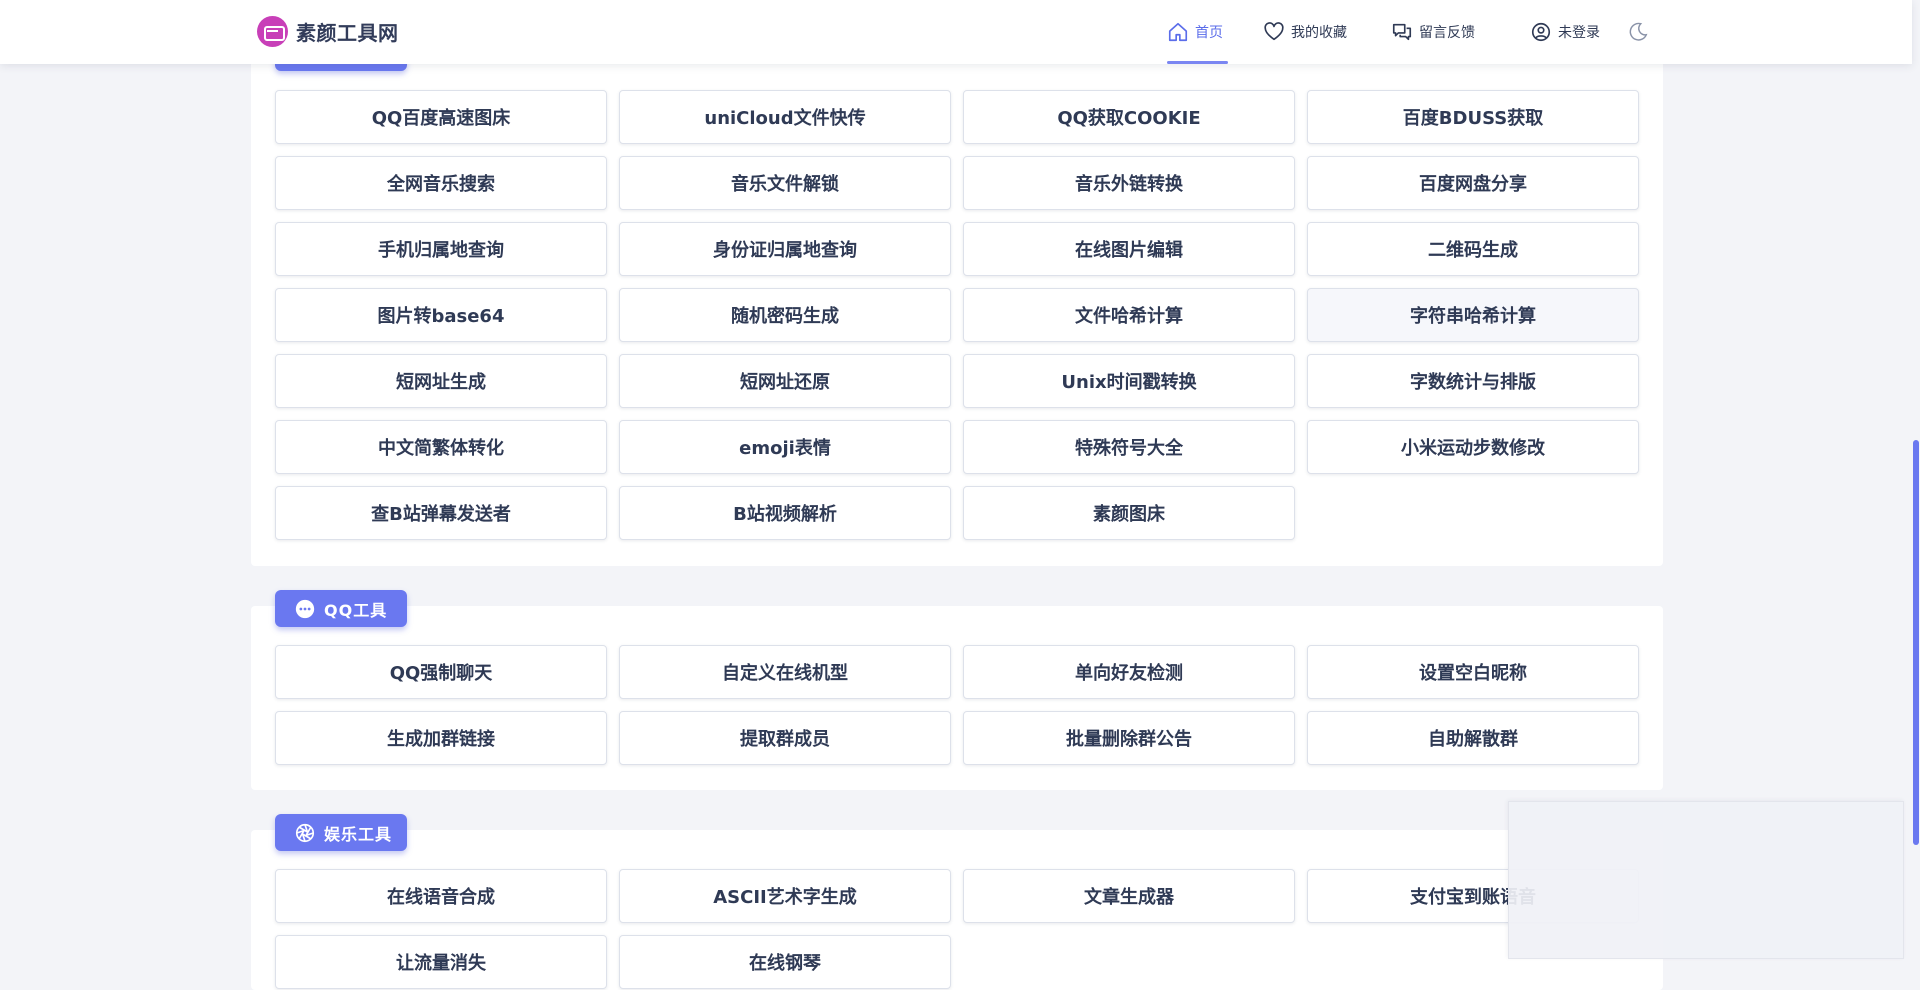 The height and width of the screenshot is (990, 1920). What do you see at coordinates (1129, 117) in the screenshot?
I see `tool-button: QQ获取COOKIE` at bounding box center [1129, 117].